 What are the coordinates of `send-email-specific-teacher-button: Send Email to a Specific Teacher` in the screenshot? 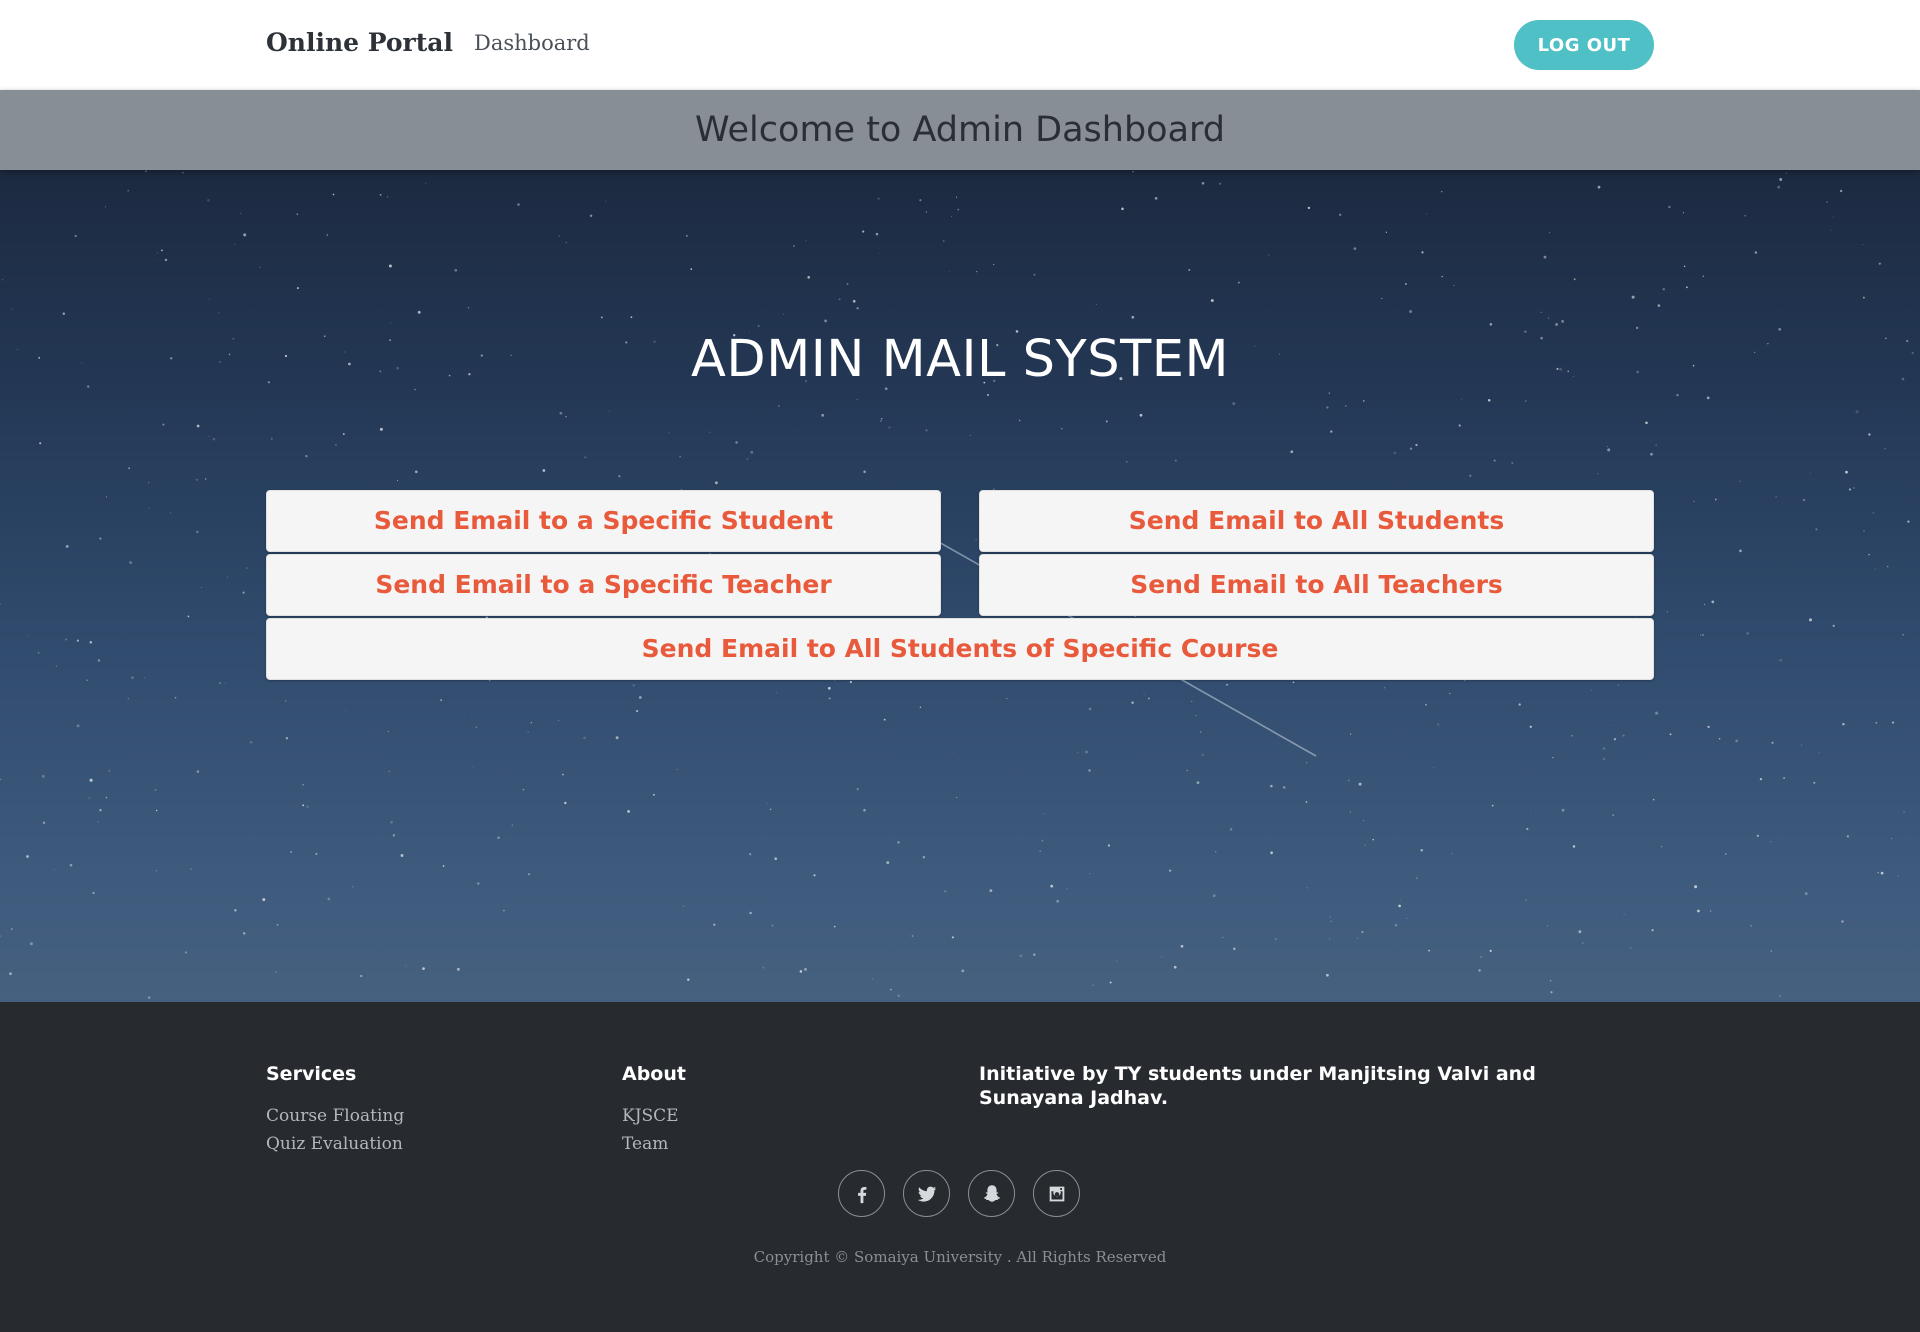 It's located at (603, 585).